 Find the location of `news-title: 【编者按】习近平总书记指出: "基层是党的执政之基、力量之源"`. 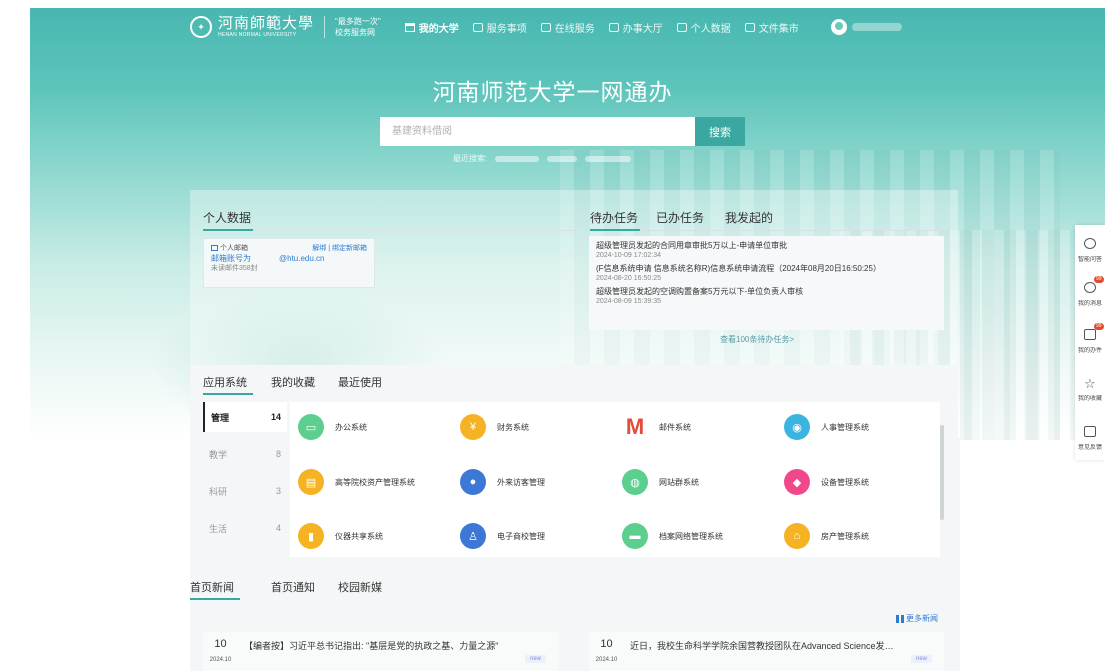

news-title: 【编者按】习近平总书记指出: "基层是党的执政之基、力量之源" is located at coordinates (379, 651).